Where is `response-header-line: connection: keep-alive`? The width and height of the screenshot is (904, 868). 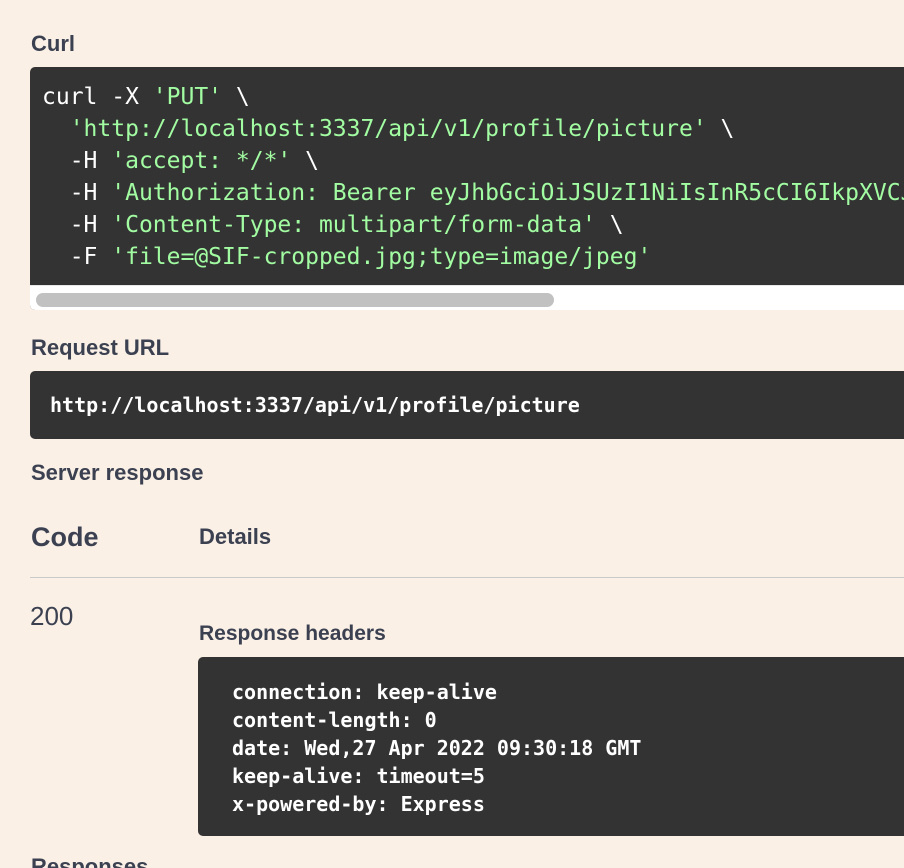 response-header-line: connection: keep-alive is located at coordinates (364, 692).